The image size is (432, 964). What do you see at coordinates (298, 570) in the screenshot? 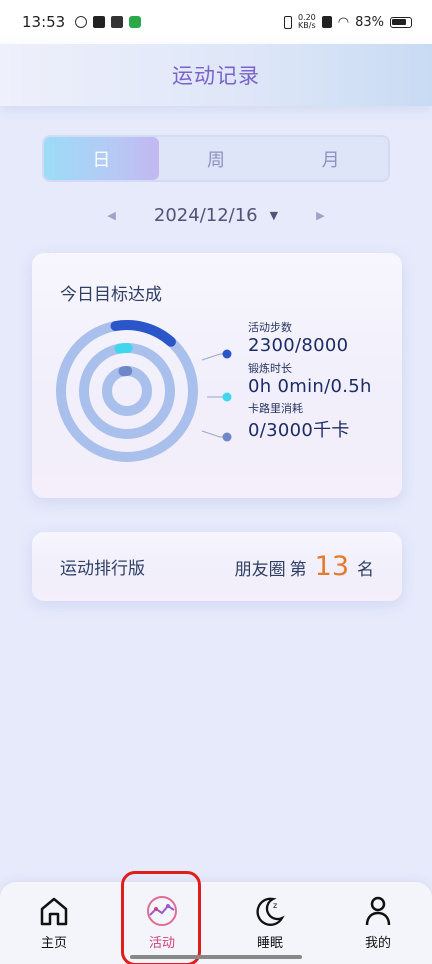
I see `ranking-prefix: 第` at bounding box center [298, 570].